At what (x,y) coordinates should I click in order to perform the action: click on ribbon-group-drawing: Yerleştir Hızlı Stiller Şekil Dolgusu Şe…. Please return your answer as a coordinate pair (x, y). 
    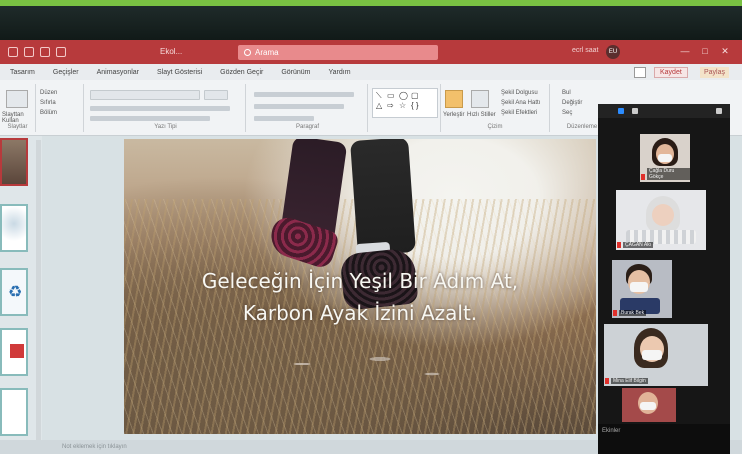
    Looking at the image, I should click on (495, 108).